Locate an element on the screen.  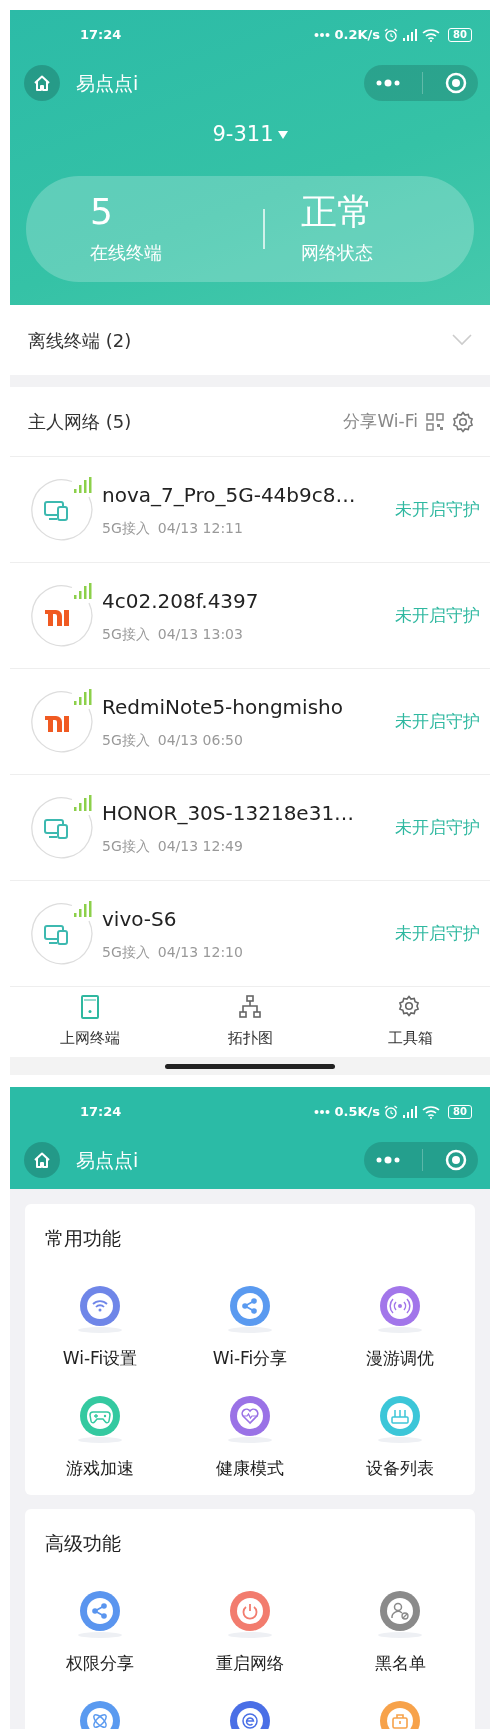
feature-label: Wi-Fi设置 is located at coordinates (100, 1359).